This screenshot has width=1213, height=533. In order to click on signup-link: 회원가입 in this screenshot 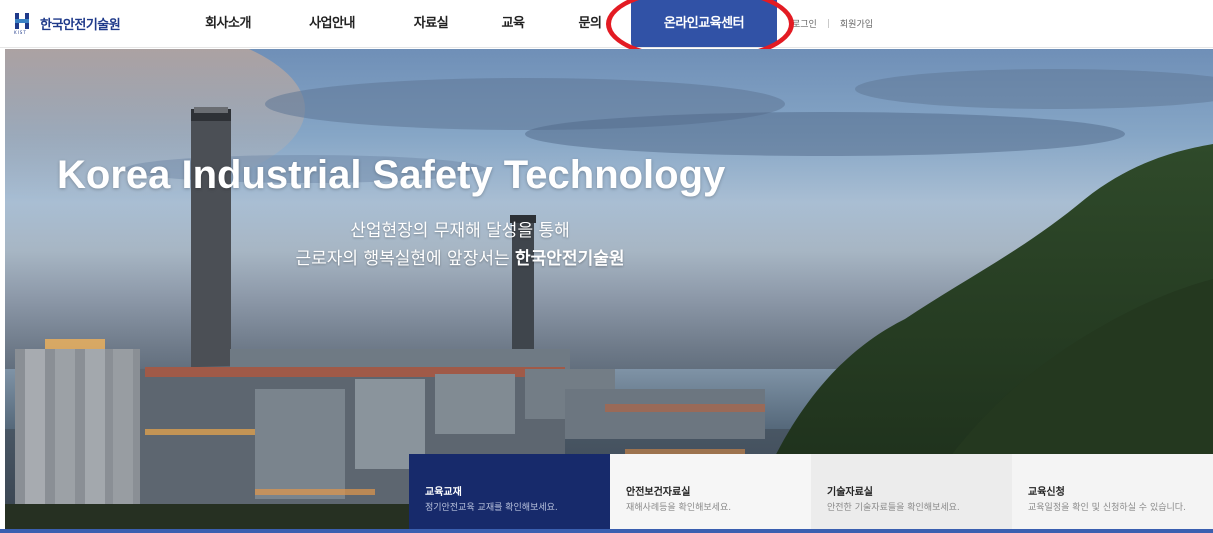, I will do `click(856, 23)`.